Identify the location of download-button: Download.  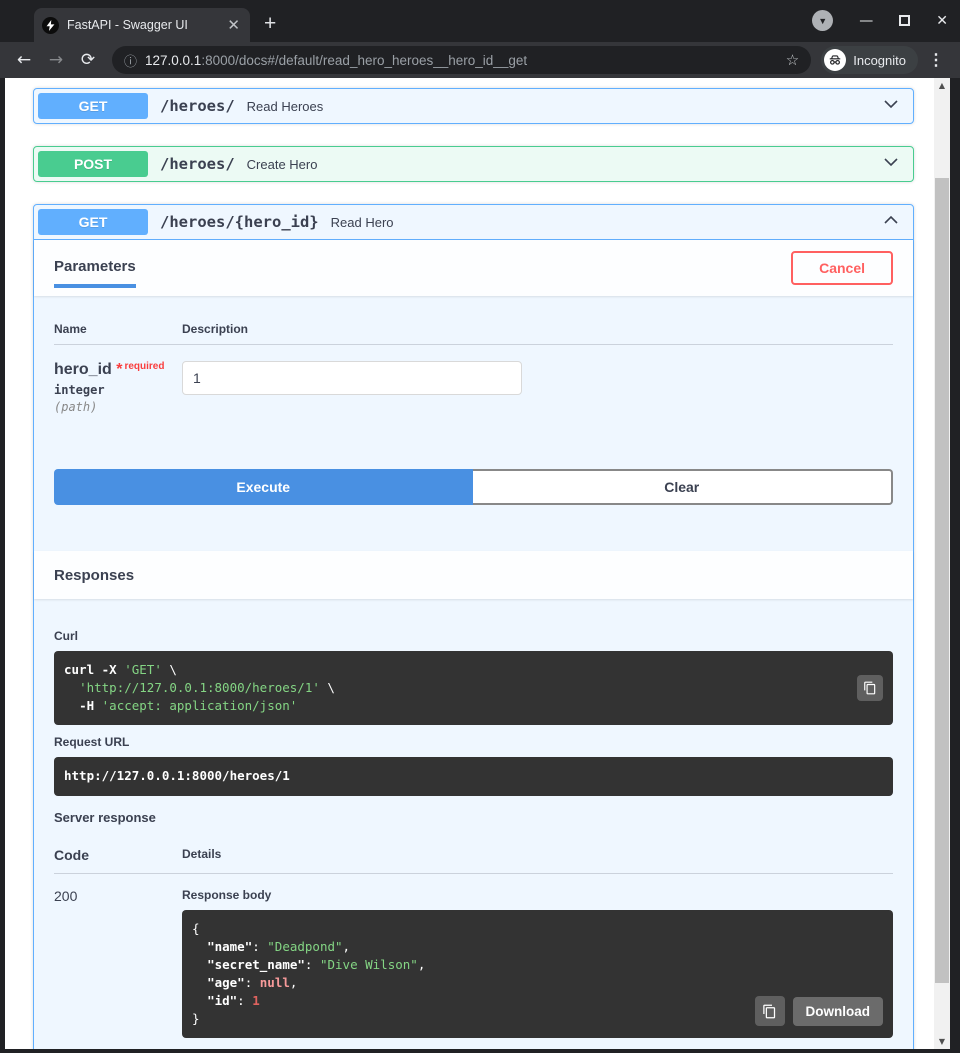
(837, 1011).